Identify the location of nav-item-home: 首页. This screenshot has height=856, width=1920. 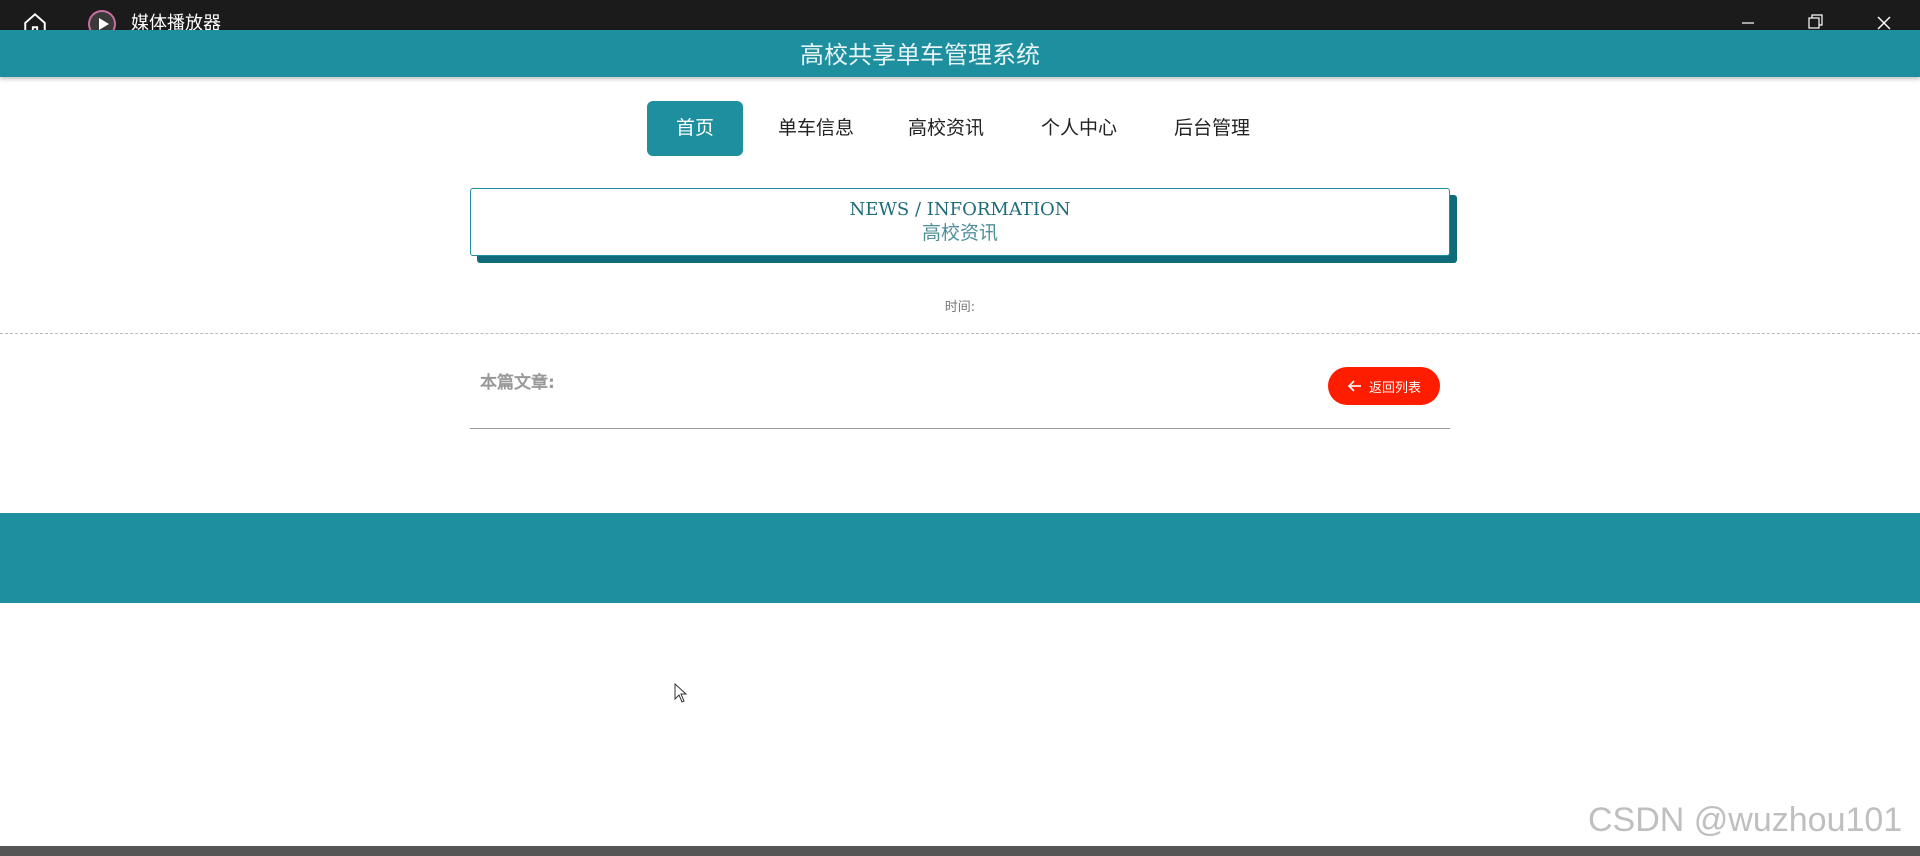
(695, 128).